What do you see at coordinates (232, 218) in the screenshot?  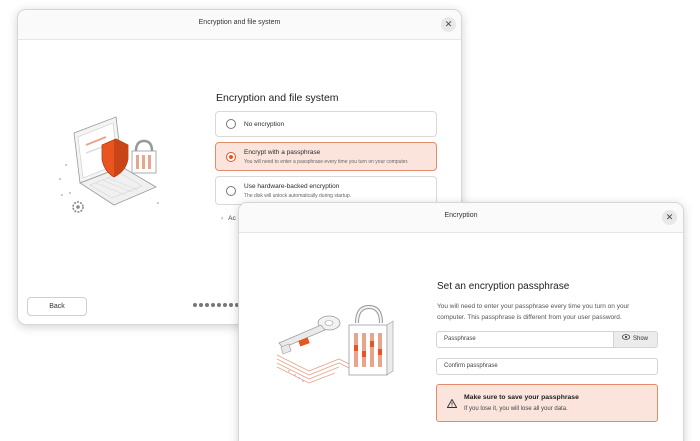 I see `advanced-label: Ac` at bounding box center [232, 218].